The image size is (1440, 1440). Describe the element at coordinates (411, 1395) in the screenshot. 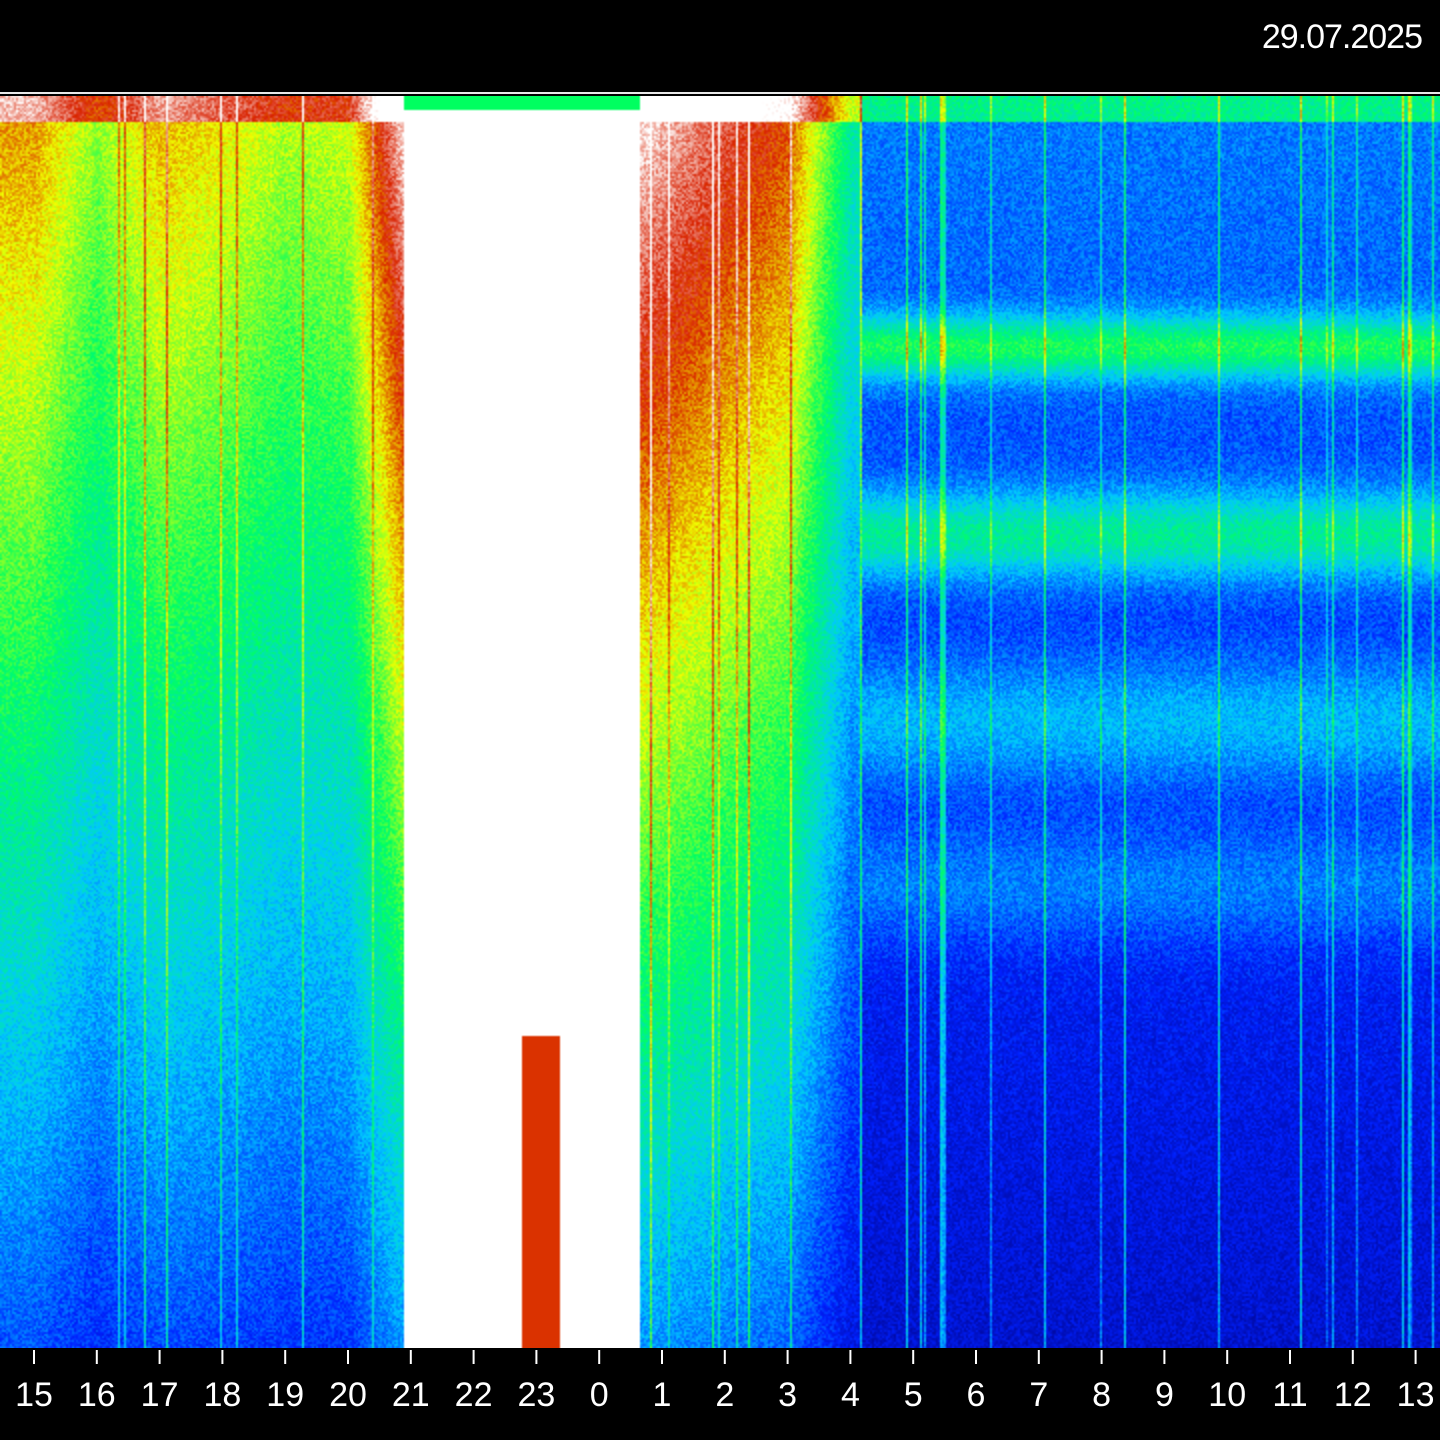

I see `x-tick-label: 21` at that location.